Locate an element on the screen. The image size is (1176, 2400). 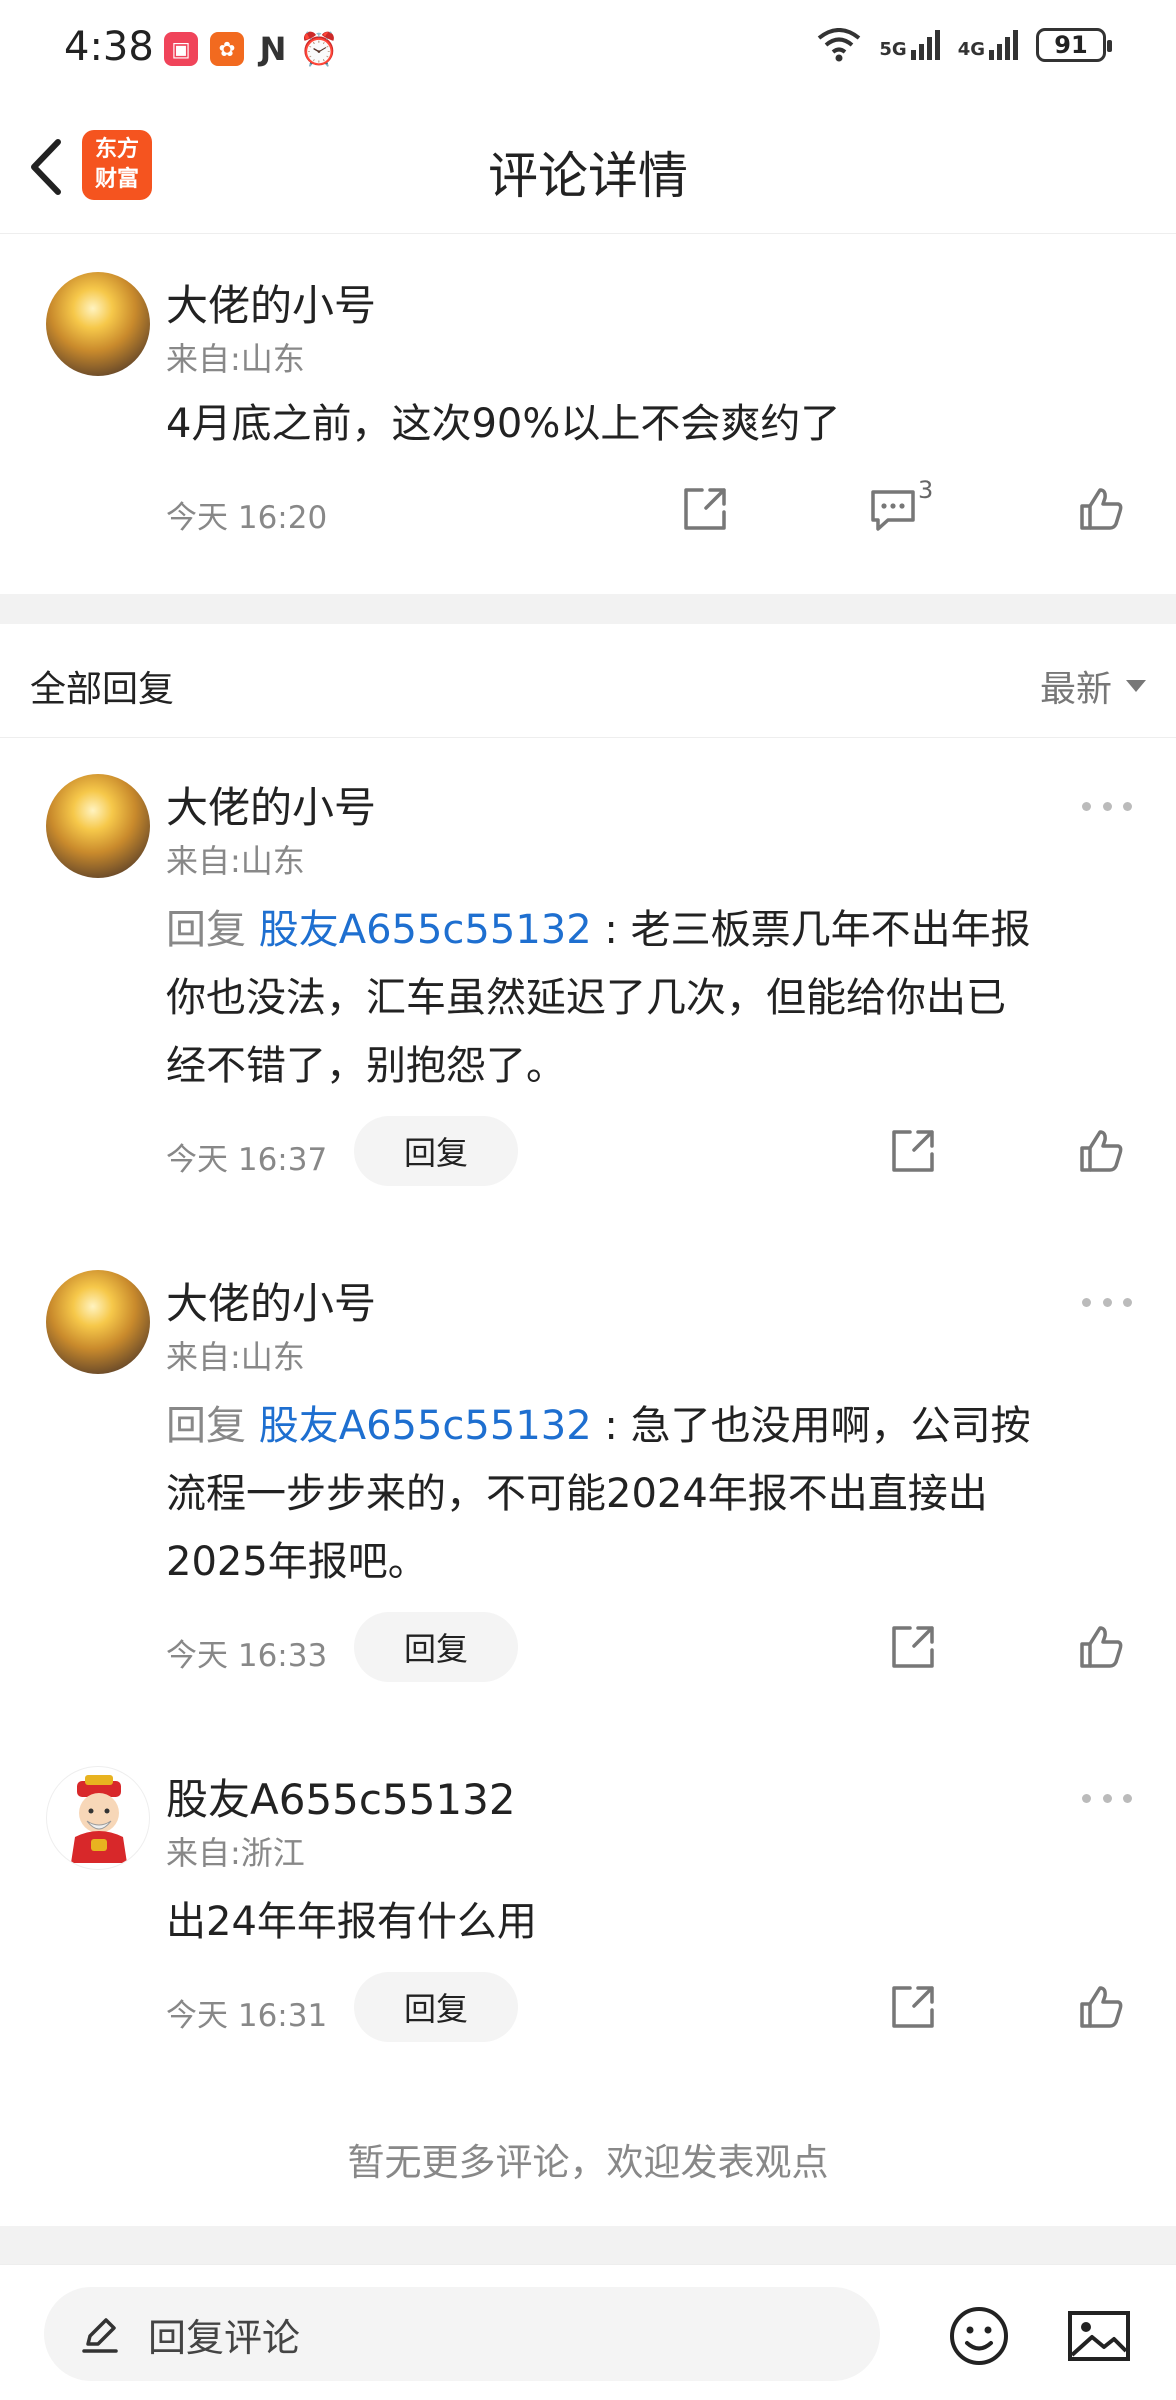
reply-time: 今天 16:37 is located at coordinates (247, 1160).